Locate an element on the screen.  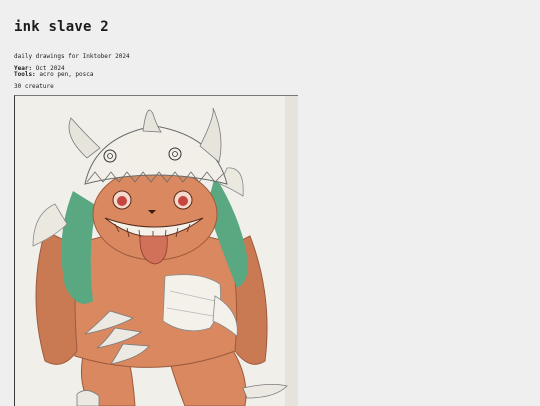
tools-field: Tools: acro pen, posca is located at coordinates (54, 75).